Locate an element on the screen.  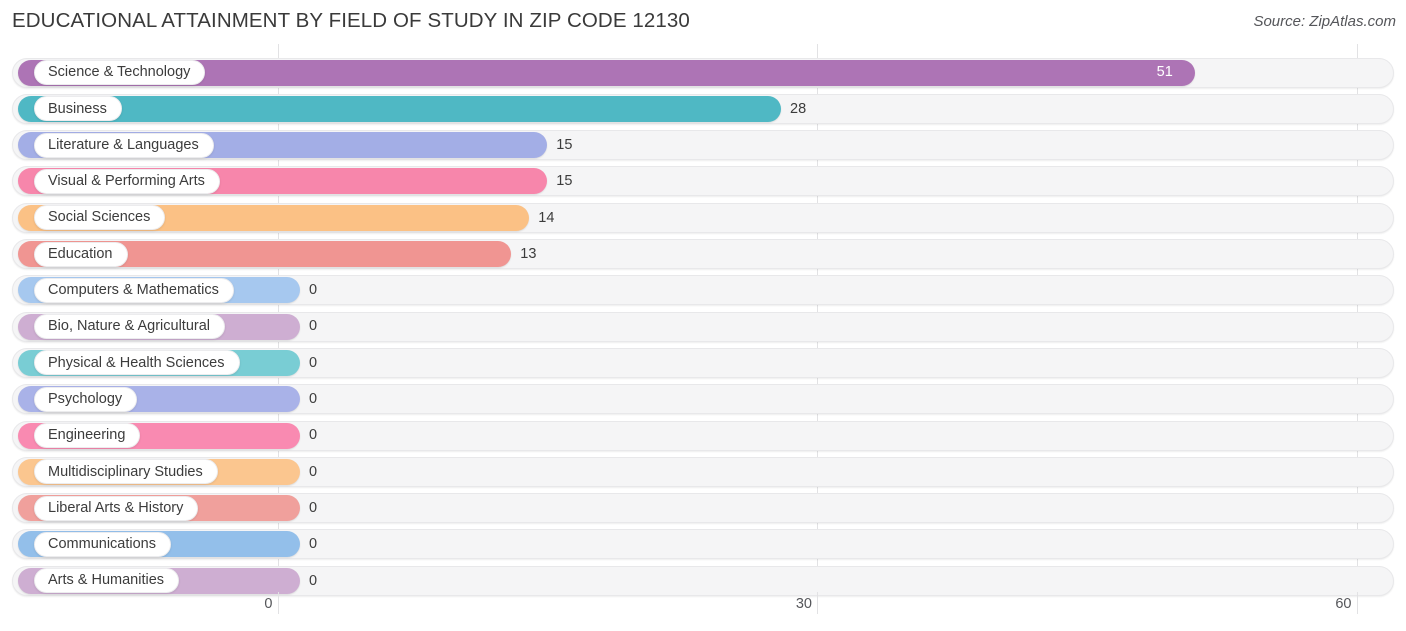
category-label: Education is located at coordinates (80, 253).